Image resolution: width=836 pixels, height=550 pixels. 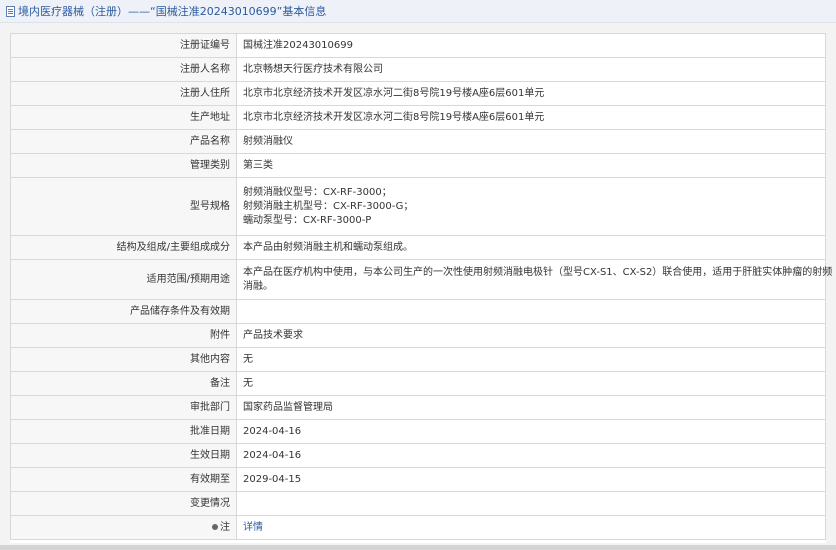 What do you see at coordinates (123, 335) in the screenshot?
I see `label-attachment: 附件` at bounding box center [123, 335].